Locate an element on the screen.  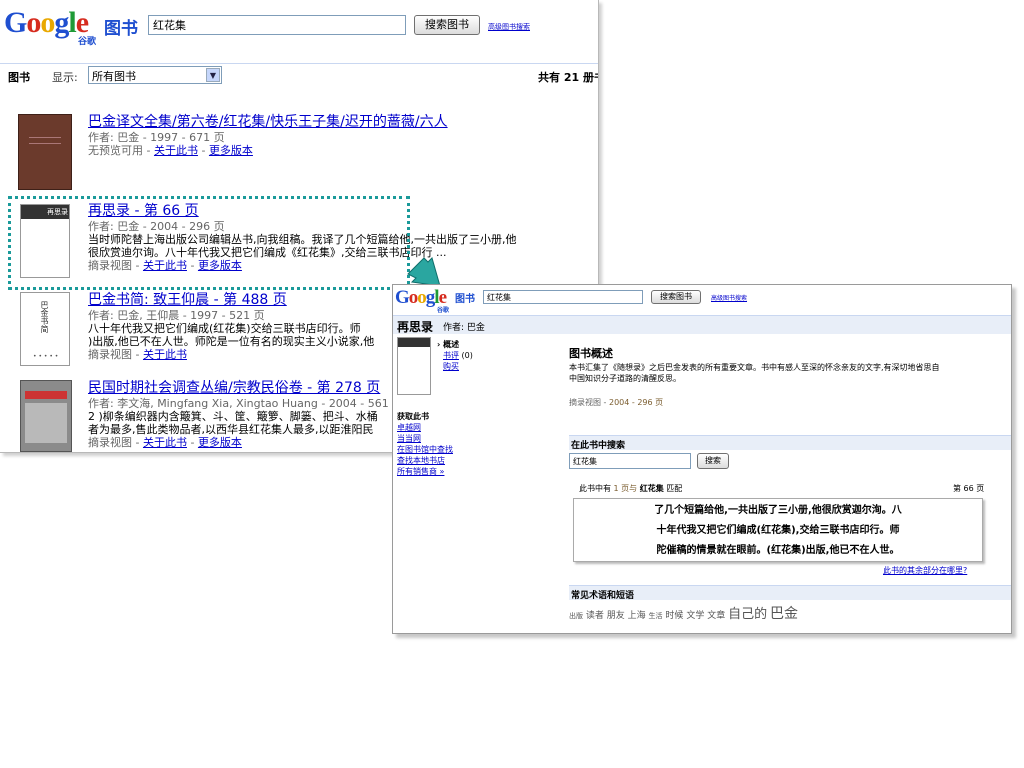
book-side-nav: › 概述 书评 (0) 购买 is located at coordinates (455, 355).